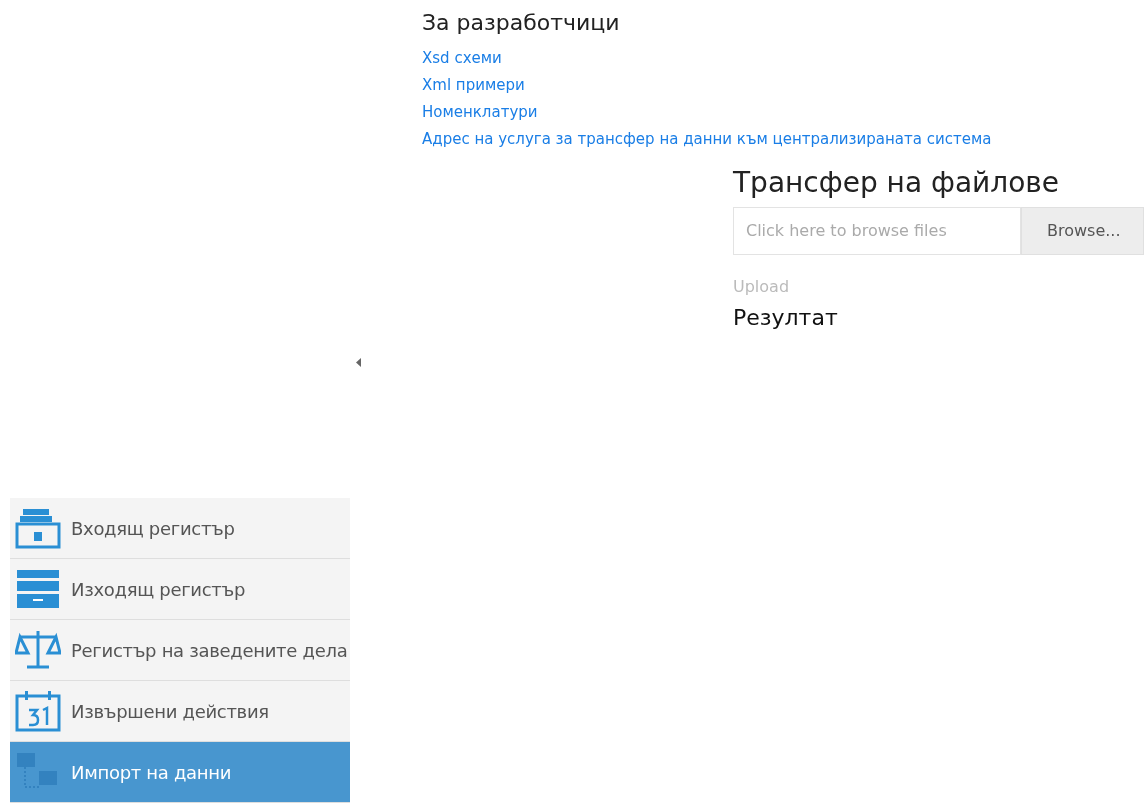  Describe the element at coordinates (38, 528) in the screenshot. I see `drawer-icon` at that location.